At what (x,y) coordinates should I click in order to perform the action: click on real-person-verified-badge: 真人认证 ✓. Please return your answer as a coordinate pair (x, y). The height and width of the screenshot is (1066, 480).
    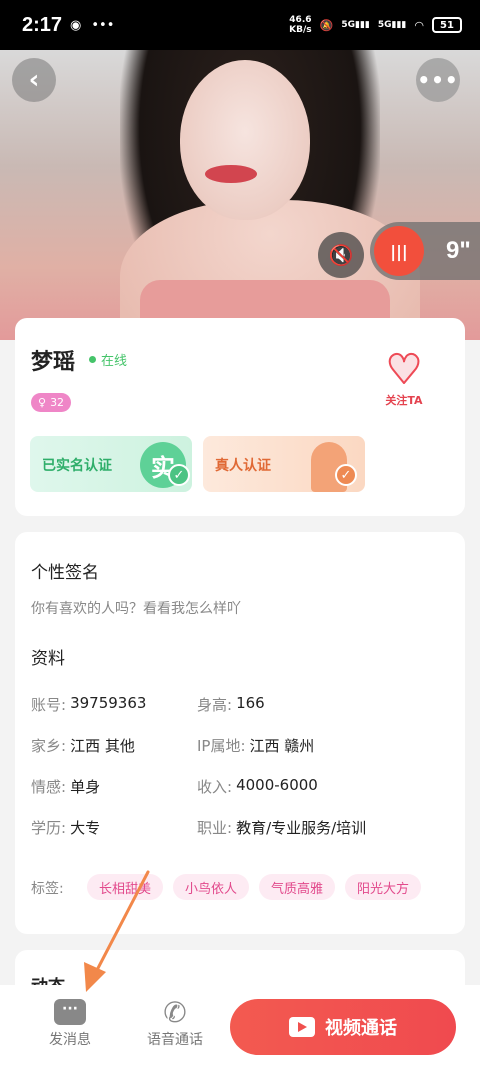
    Looking at the image, I should click on (284, 464).